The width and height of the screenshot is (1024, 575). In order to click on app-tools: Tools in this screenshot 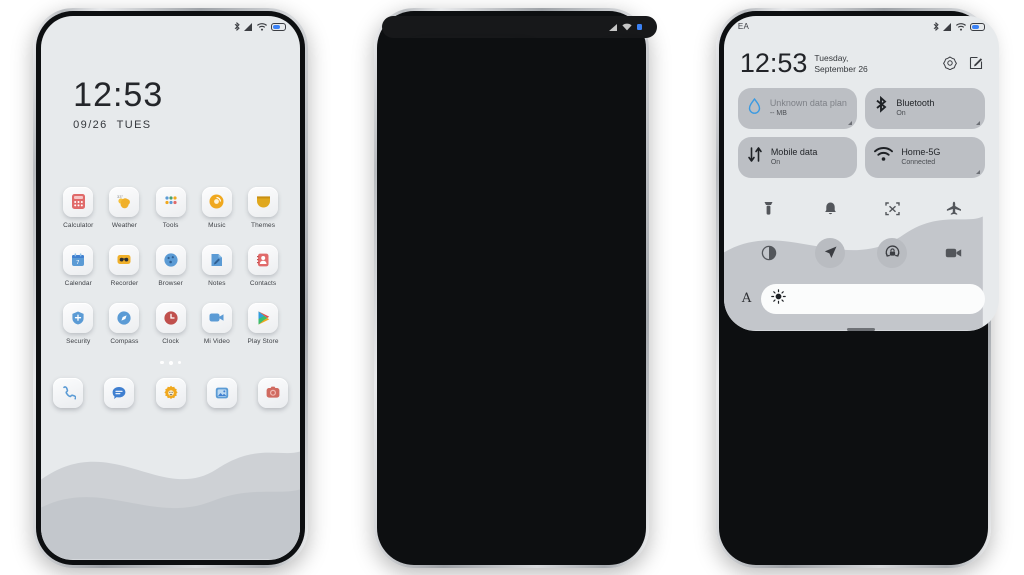, I will do `click(171, 207)`.